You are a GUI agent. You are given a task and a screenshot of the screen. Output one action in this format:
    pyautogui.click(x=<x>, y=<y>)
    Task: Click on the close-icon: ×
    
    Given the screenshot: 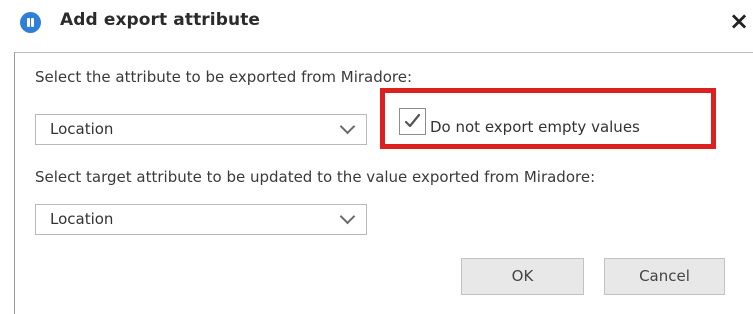 What is the action you would take?
    pyautogui.click(x=739, y=21)
    